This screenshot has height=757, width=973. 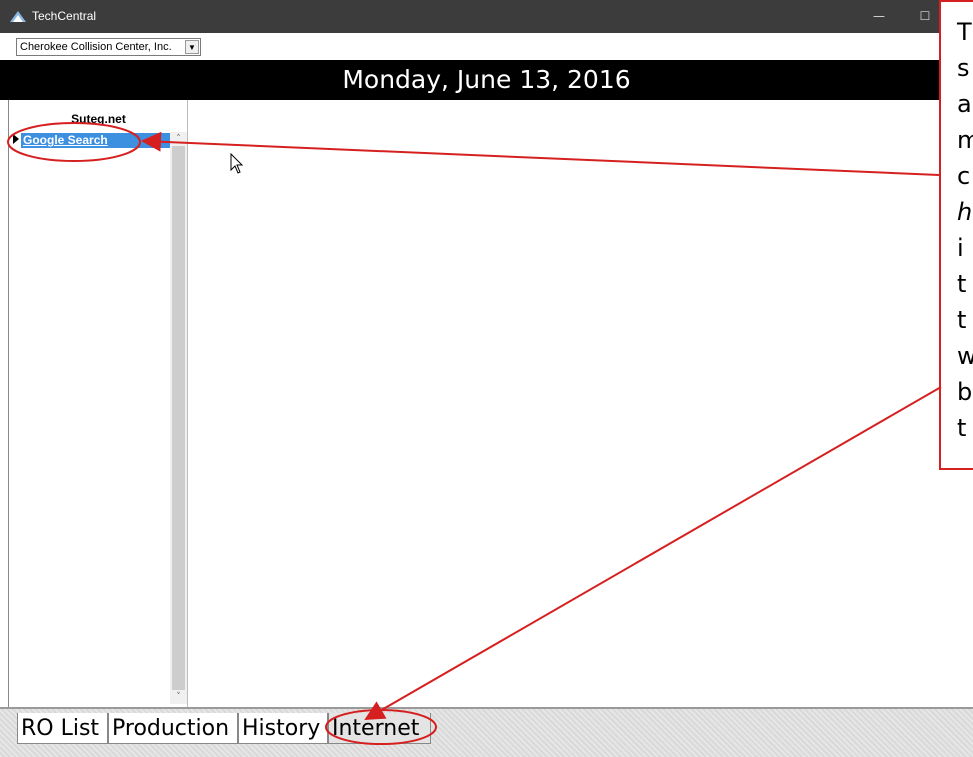 What do you see at coordinates (965, 356) in the screenshot?
I see `callout-text-line: w` at bounding box center [965, 356].